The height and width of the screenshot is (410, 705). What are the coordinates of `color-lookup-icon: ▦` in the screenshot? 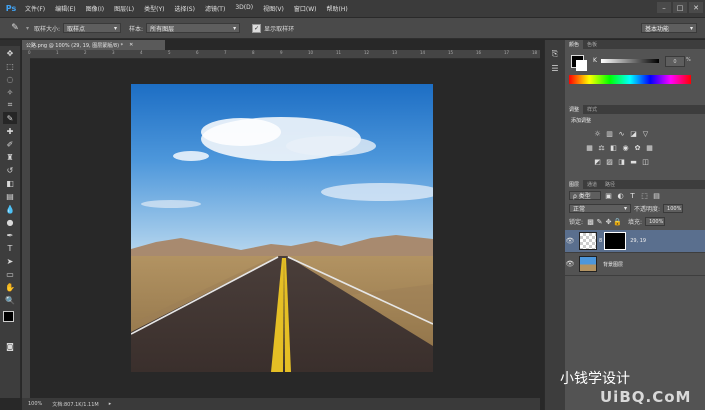 It's located at (649, 148).